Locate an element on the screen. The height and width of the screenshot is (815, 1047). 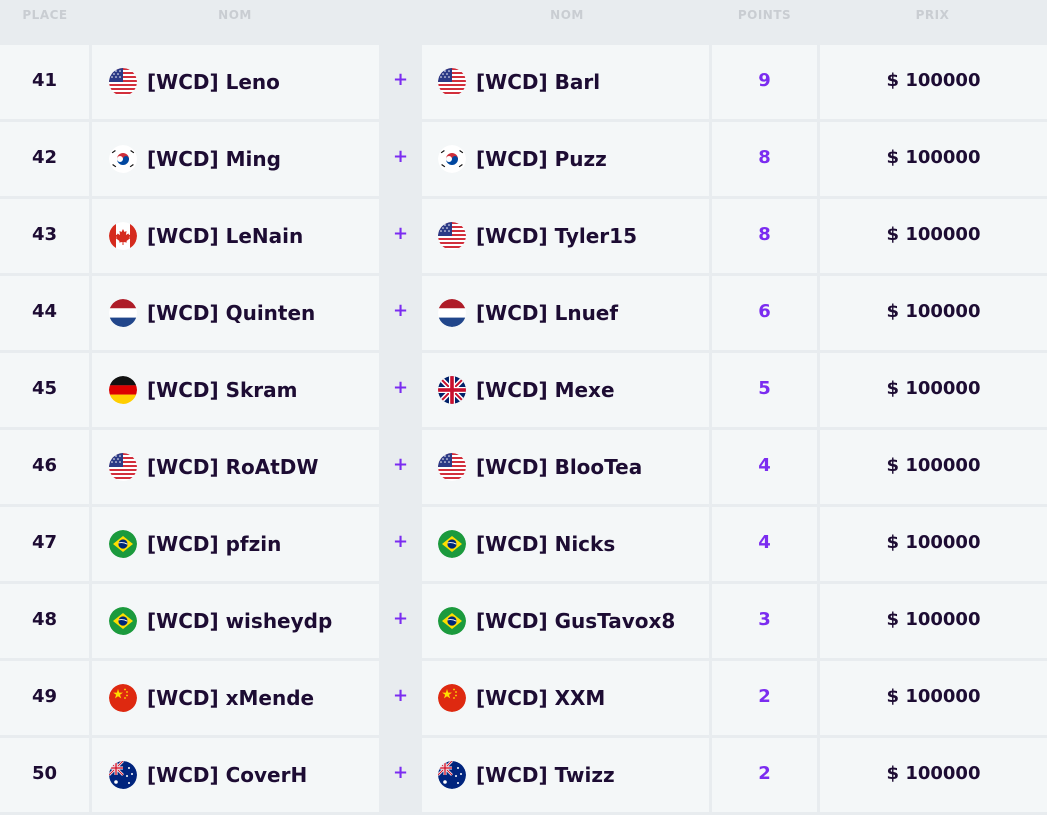
table-row: 45 [WCD] Skram + [WCD] Mexe 5 $ 100000 is located at coordinates (523, 390).